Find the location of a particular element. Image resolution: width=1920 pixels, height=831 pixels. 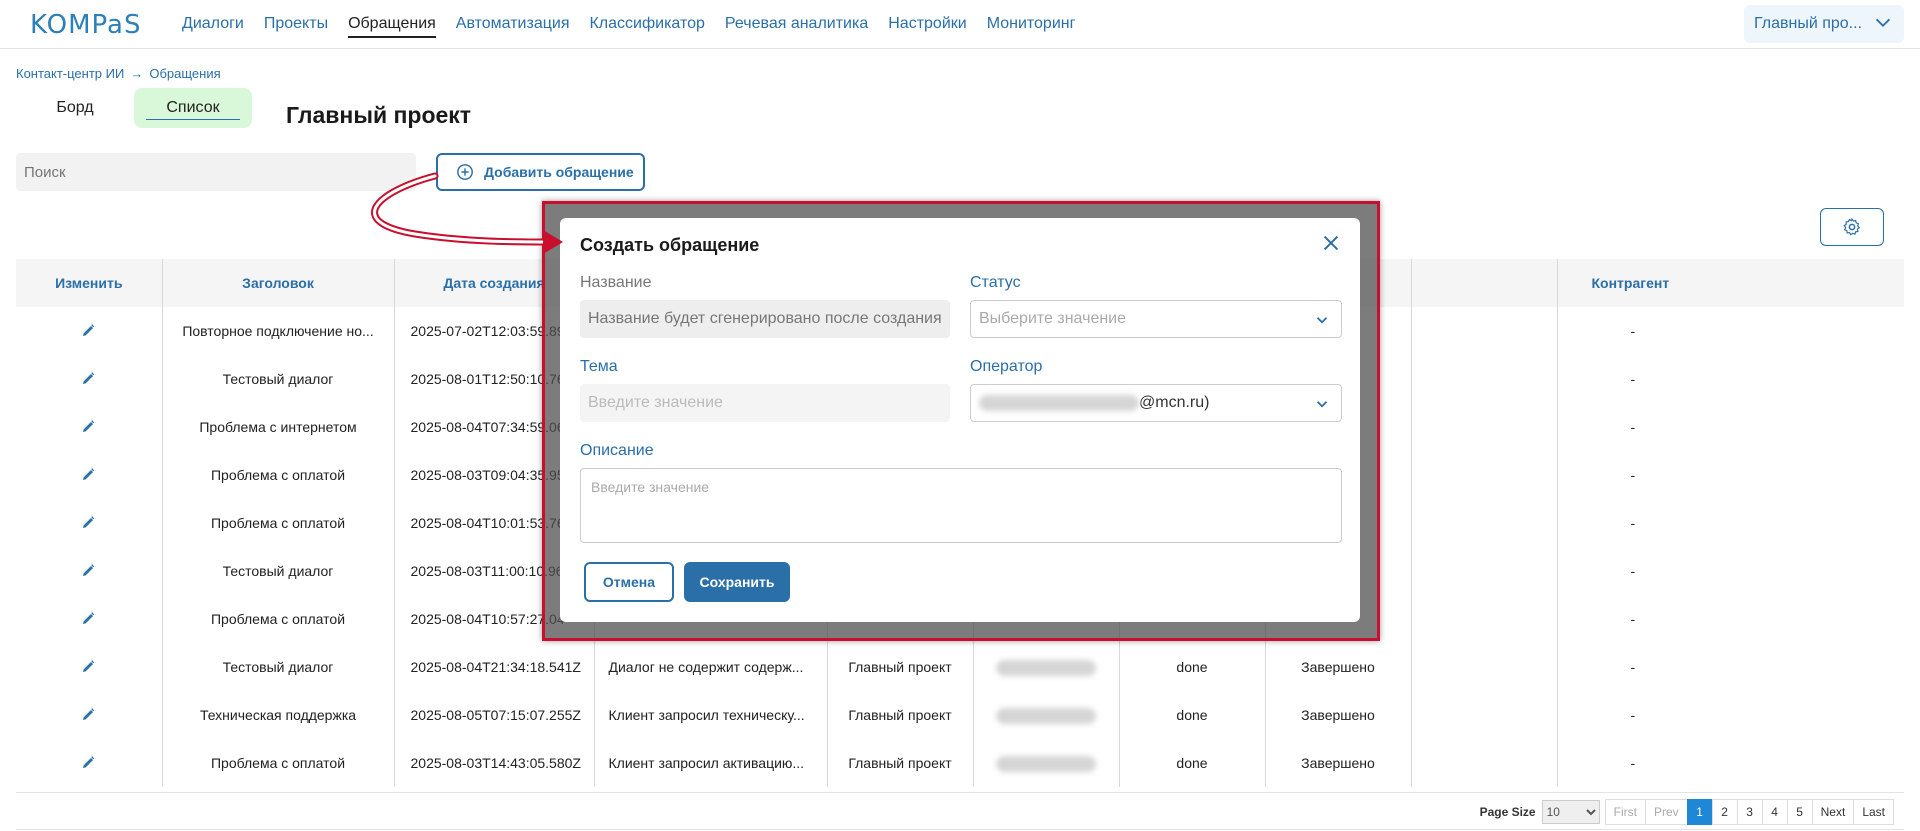

pager-next: Next is located at coordinates (1833, 812).